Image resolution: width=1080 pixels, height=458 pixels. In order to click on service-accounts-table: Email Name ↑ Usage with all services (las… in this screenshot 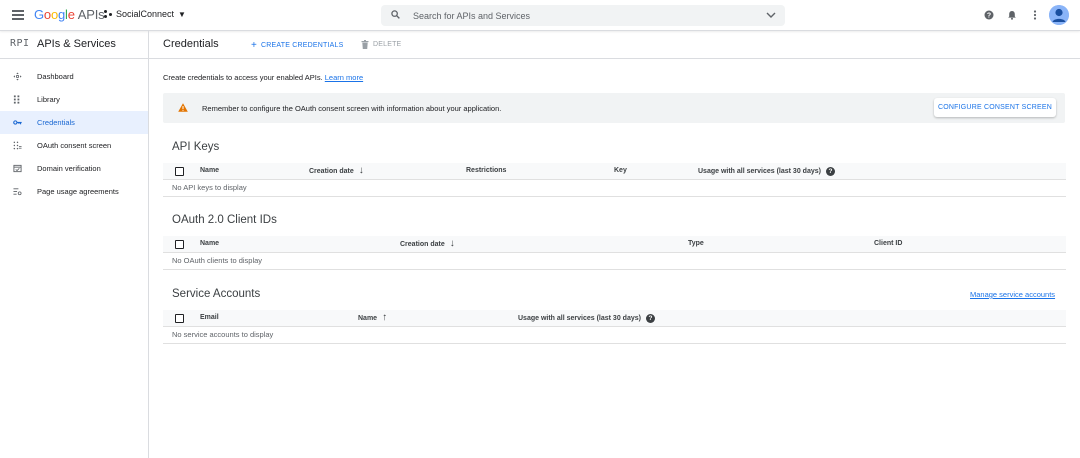, I will do `click(614, 327)`.